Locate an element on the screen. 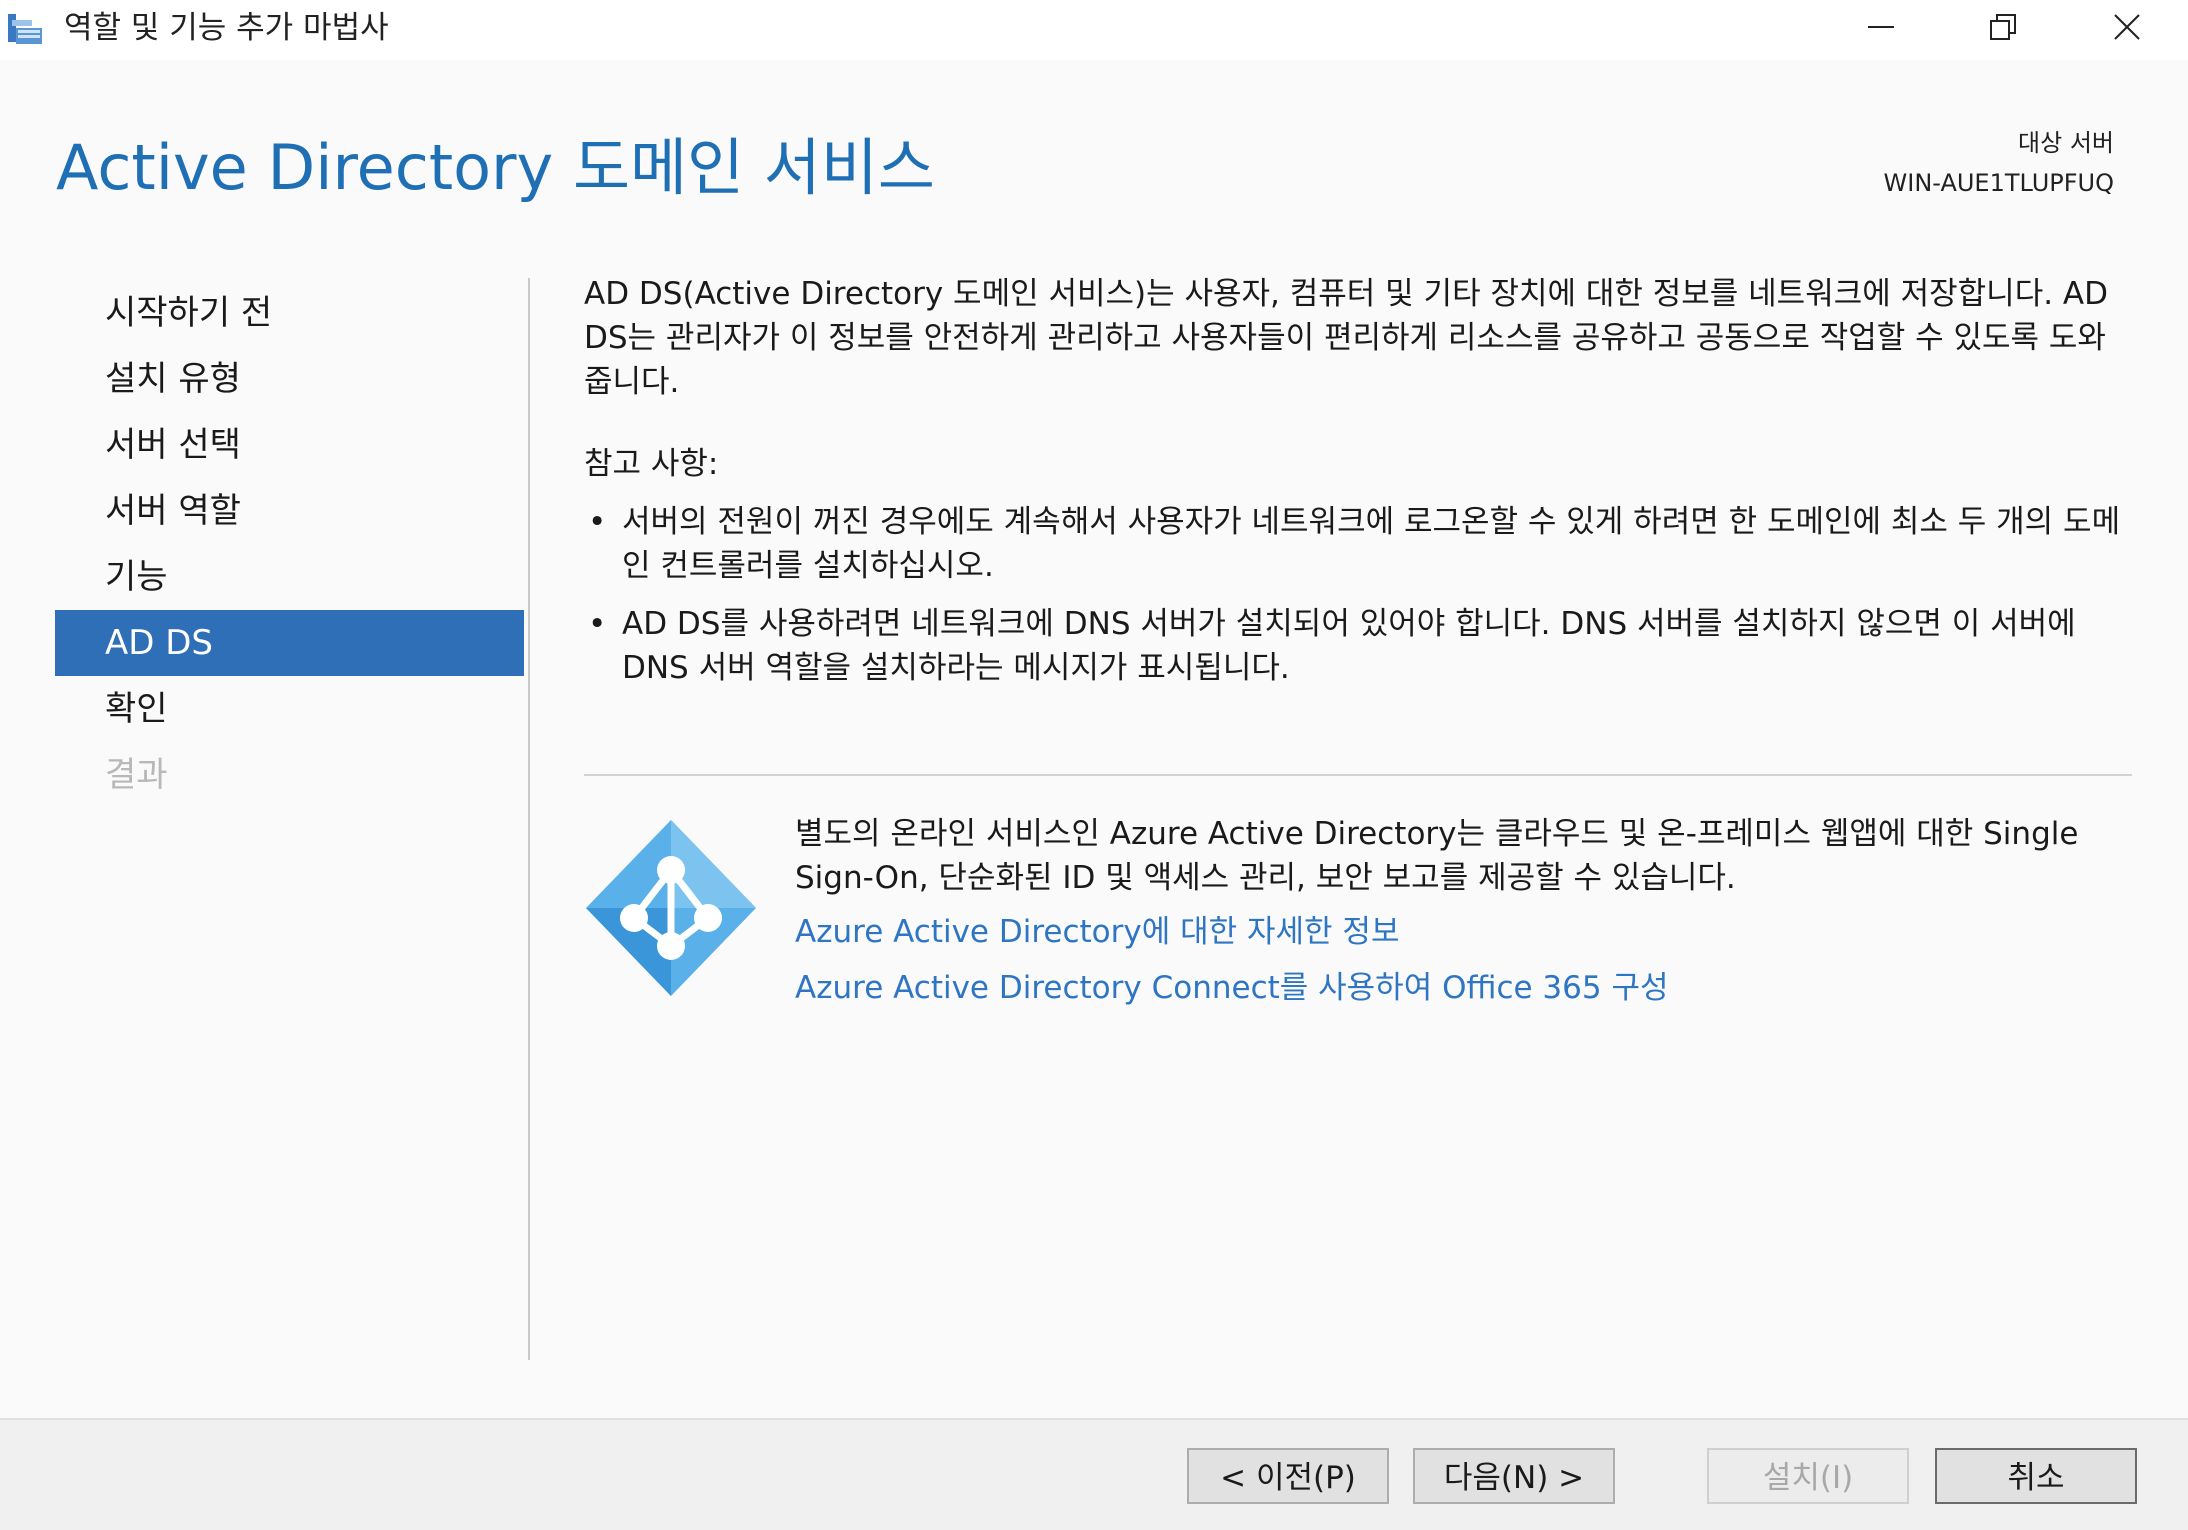 This screenshot has width=2188, height=1530. title-bar: 역할 및 기능 추가 마법사 is located at coordinates (1094, 30).